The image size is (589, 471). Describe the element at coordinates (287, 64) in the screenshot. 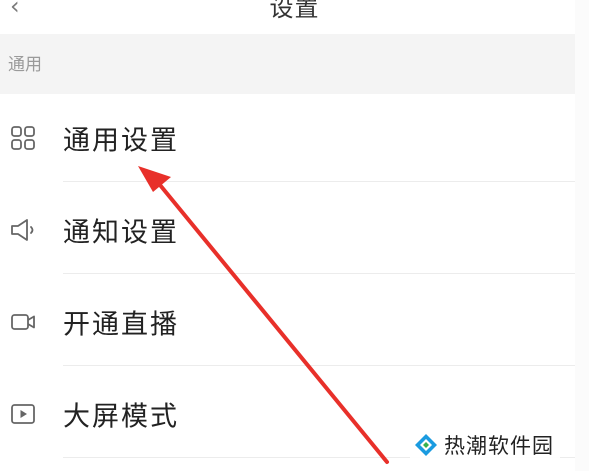

I see `section-header: 通用` at that location.